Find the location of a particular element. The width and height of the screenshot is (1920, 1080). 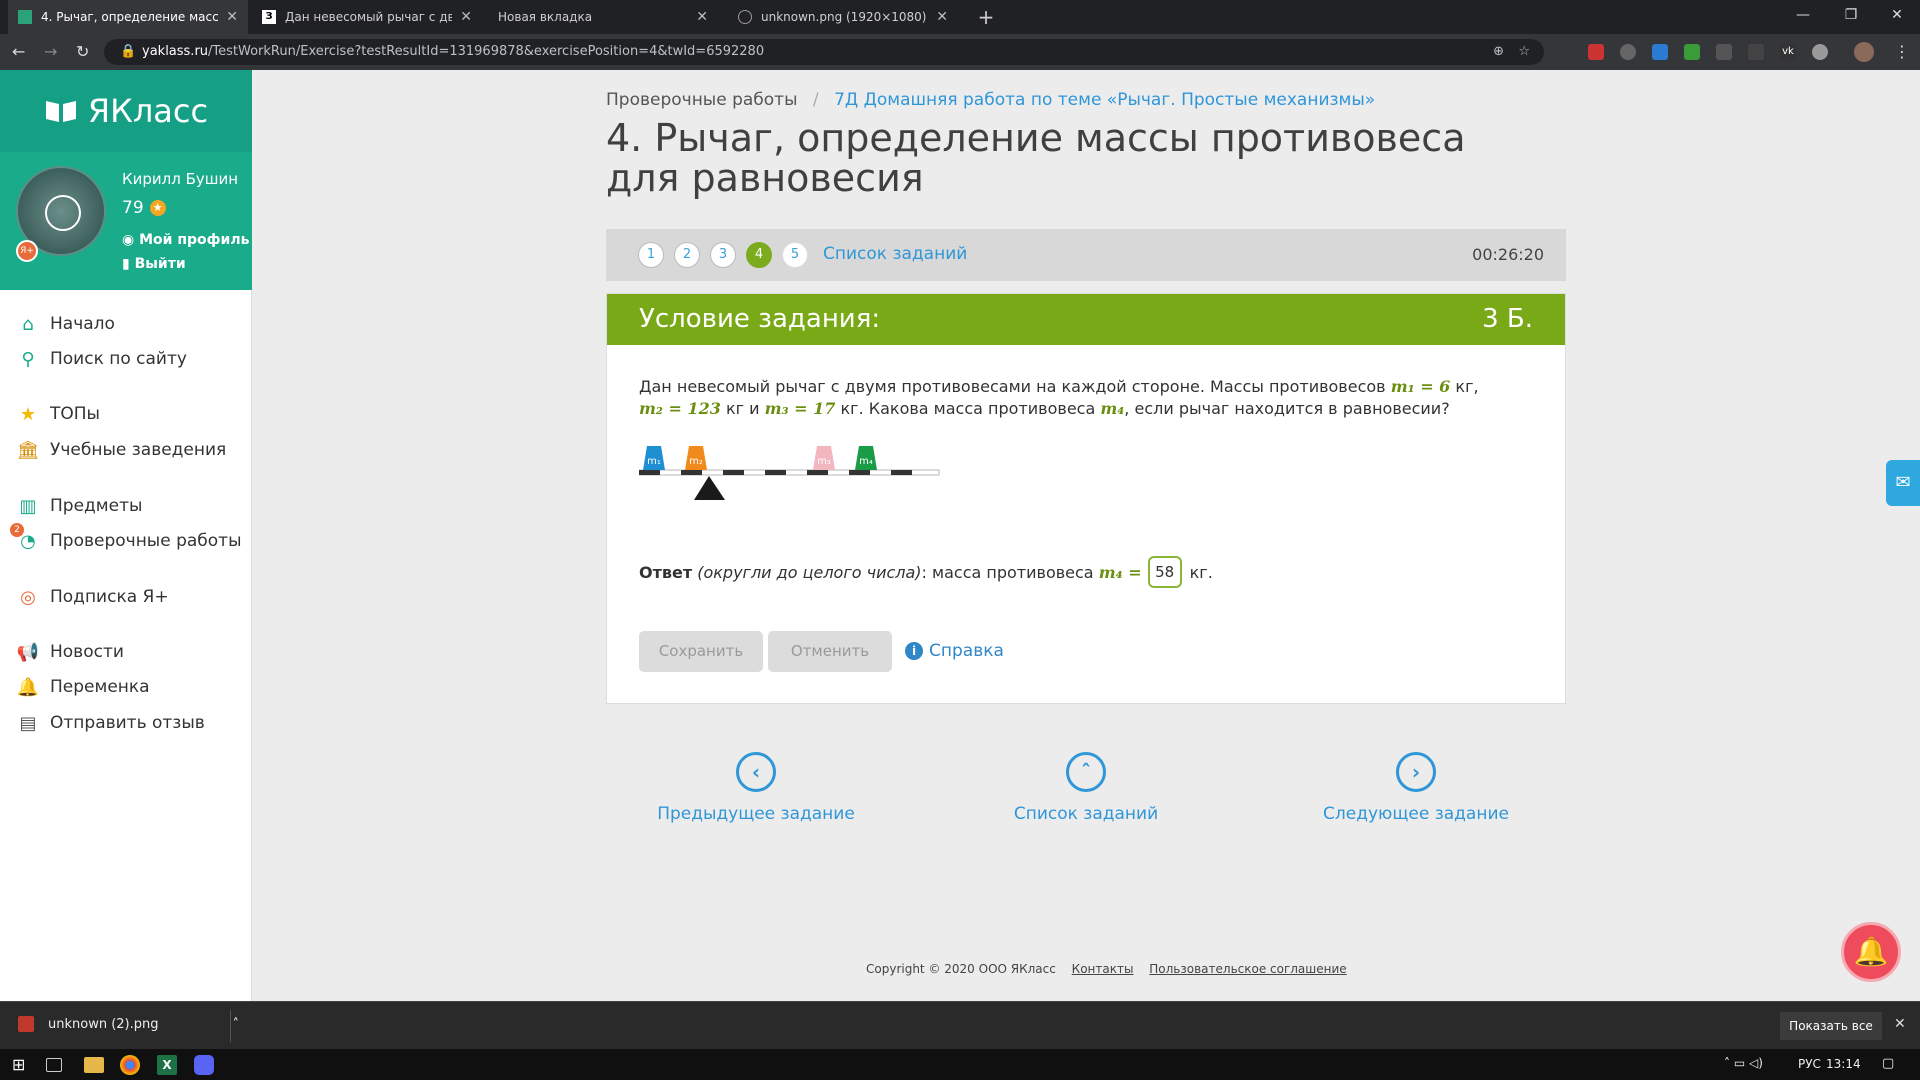

sidebar-item-subscription: ◎ Подписка Я+ is located at coordinates (93, 597).